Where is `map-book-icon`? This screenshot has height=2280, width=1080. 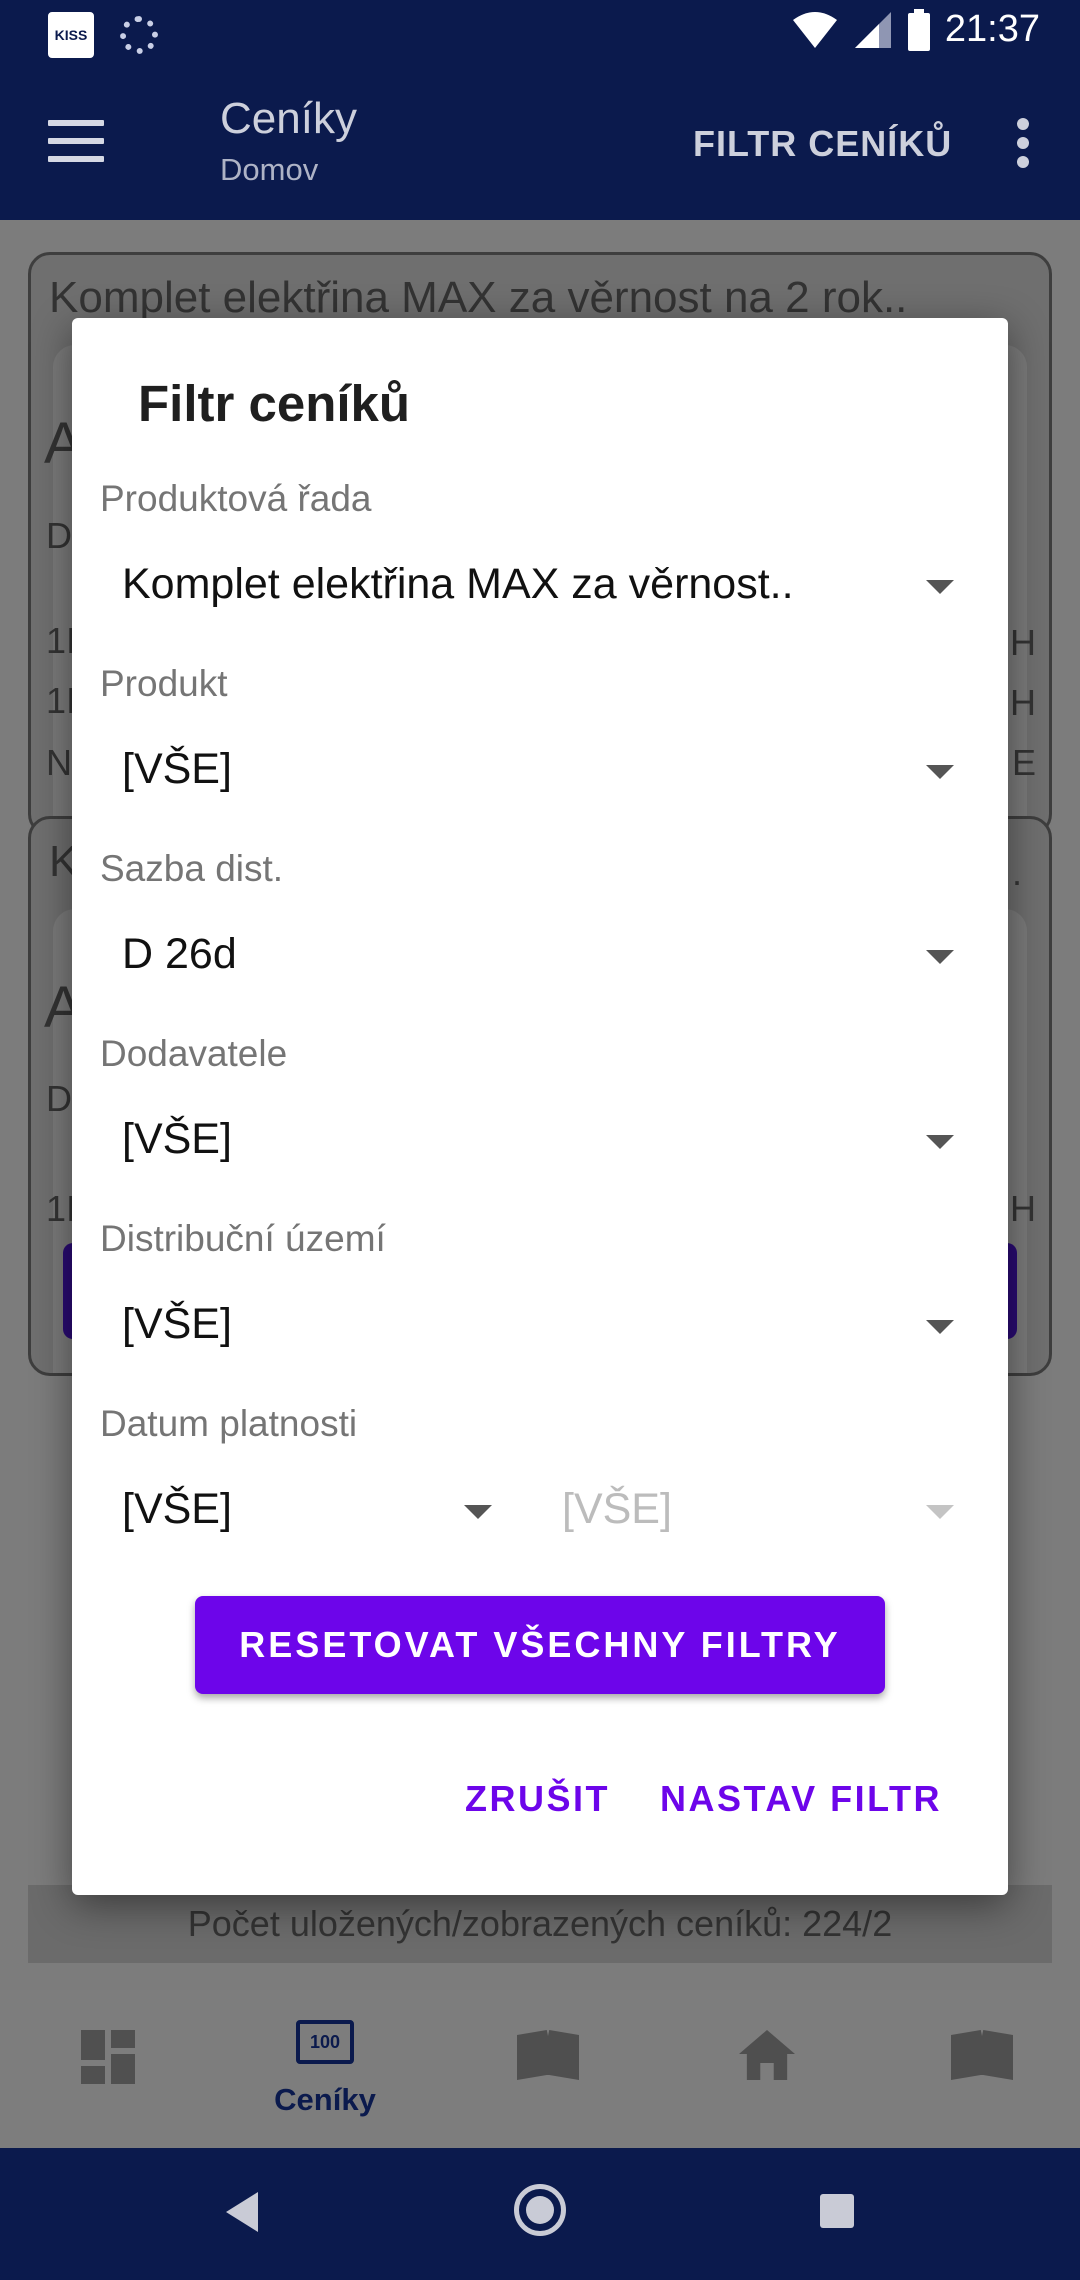
map-book-icon is located at coordinates (982, 2055).